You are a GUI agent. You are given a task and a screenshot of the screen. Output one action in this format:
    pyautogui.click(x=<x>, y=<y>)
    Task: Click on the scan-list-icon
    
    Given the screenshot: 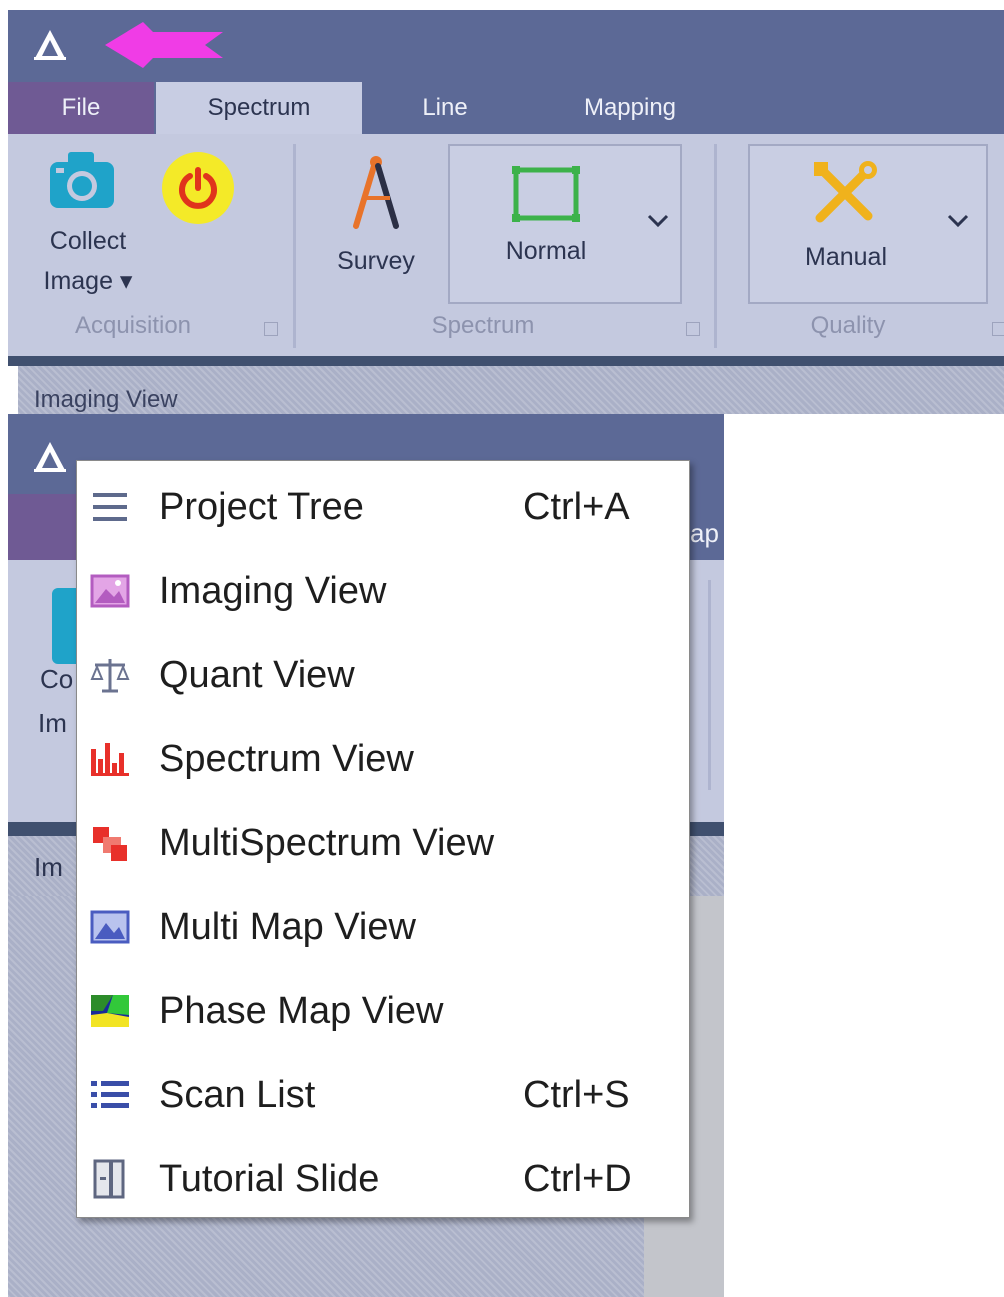 What is the action you would take?
    pyautogui.click(x=110, y=1094)
    